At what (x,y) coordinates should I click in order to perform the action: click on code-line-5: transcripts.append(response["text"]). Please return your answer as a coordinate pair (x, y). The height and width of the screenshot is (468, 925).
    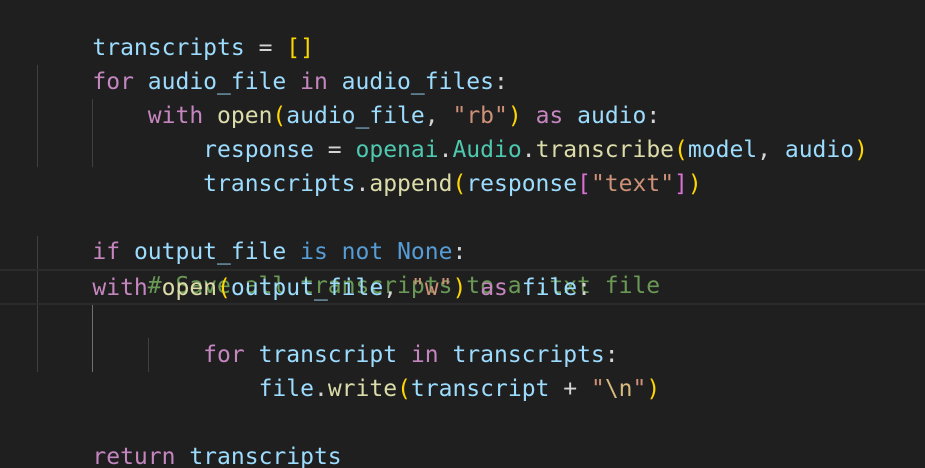
    Looking at the image, I should click on (369, 165).